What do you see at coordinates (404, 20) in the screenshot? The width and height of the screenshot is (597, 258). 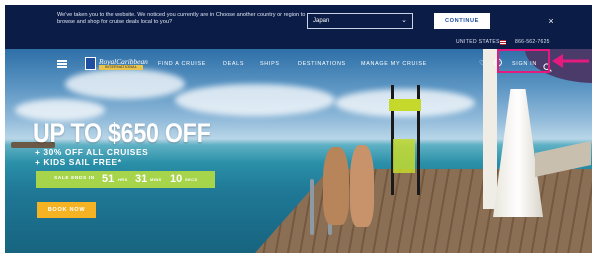 I see `chevron-down-icon: ⌄` at bounding box center [404, 20].